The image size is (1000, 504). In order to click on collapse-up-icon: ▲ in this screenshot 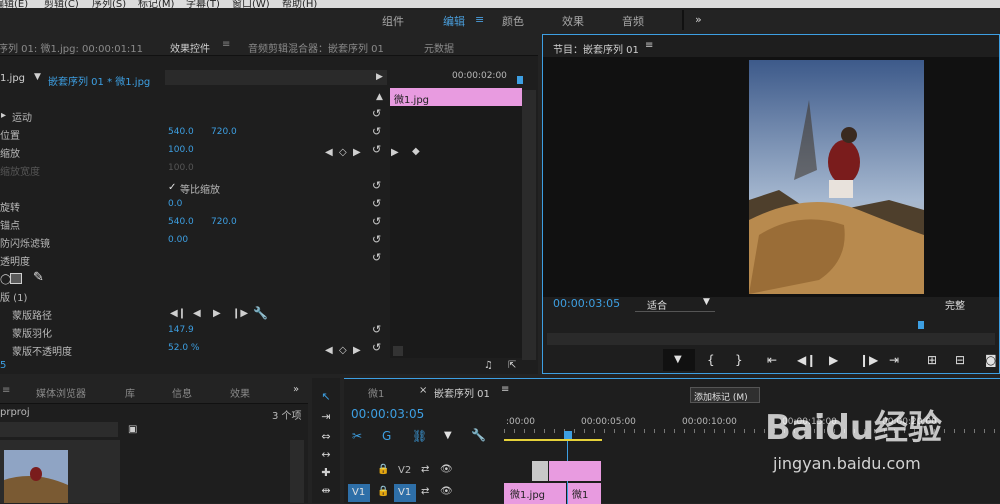, I will do `click(379, 97)`.